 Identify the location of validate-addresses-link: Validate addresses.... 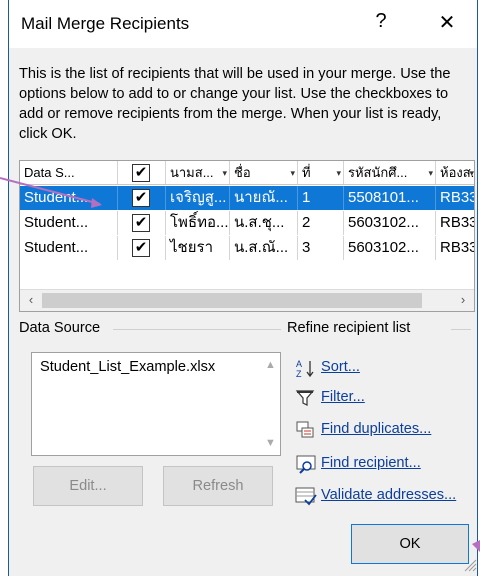
(388, 495).